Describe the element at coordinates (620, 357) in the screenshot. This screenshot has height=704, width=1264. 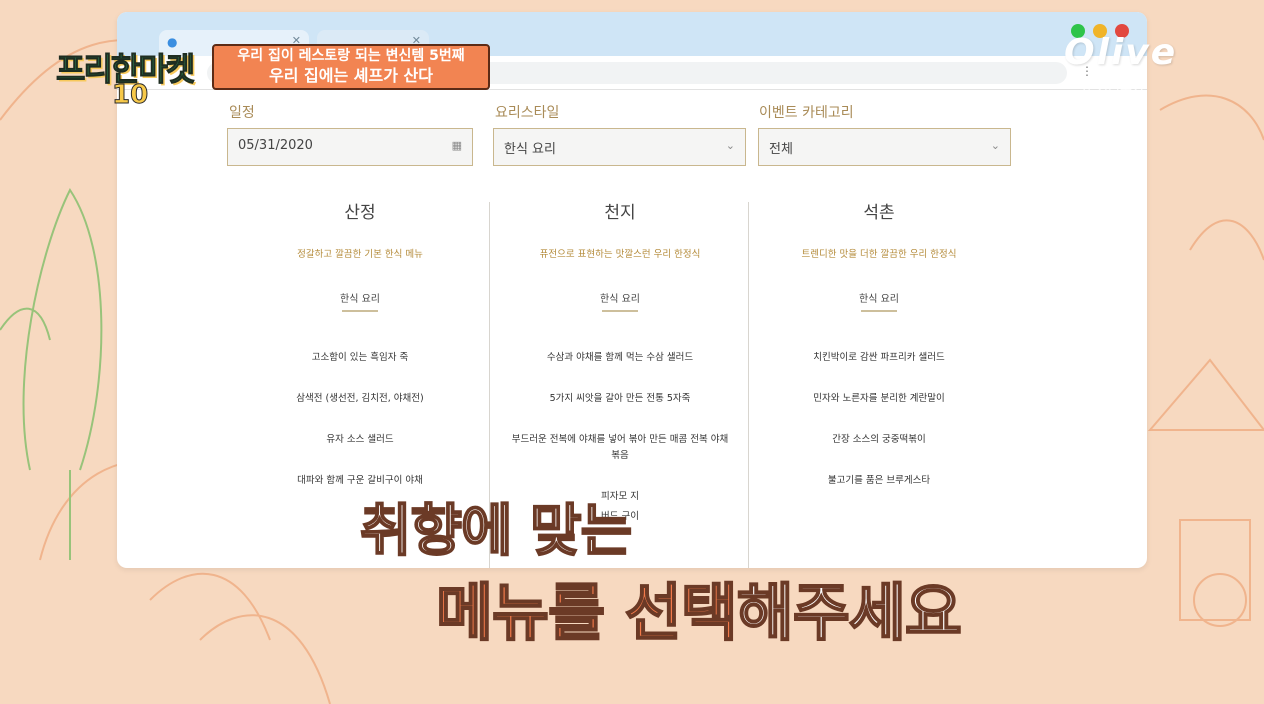
I see `menu-item: 수삼과 야채를 함께 먹는 수삼 샐러드` at that location.